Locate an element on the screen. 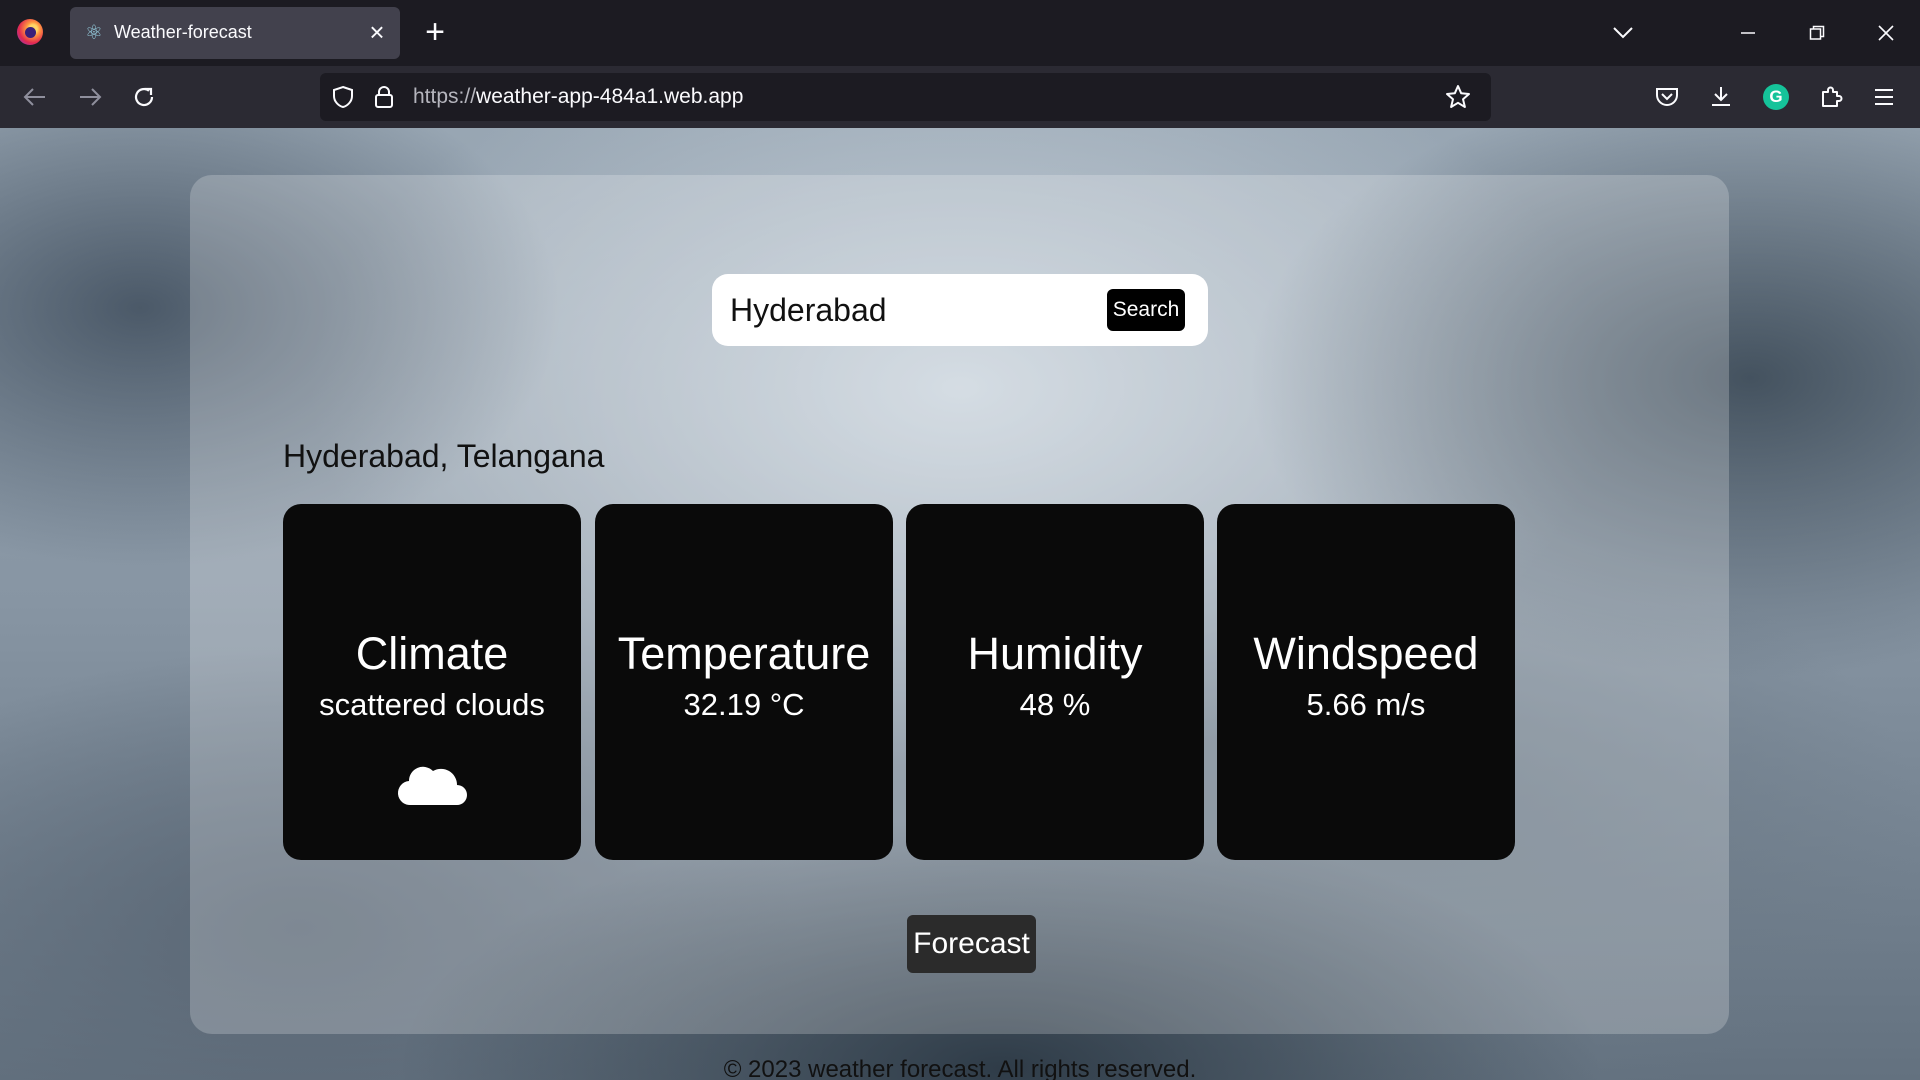 The width and height of the screenshot is (1920, 1080). download-icon is located at coordinates (1721, 97).